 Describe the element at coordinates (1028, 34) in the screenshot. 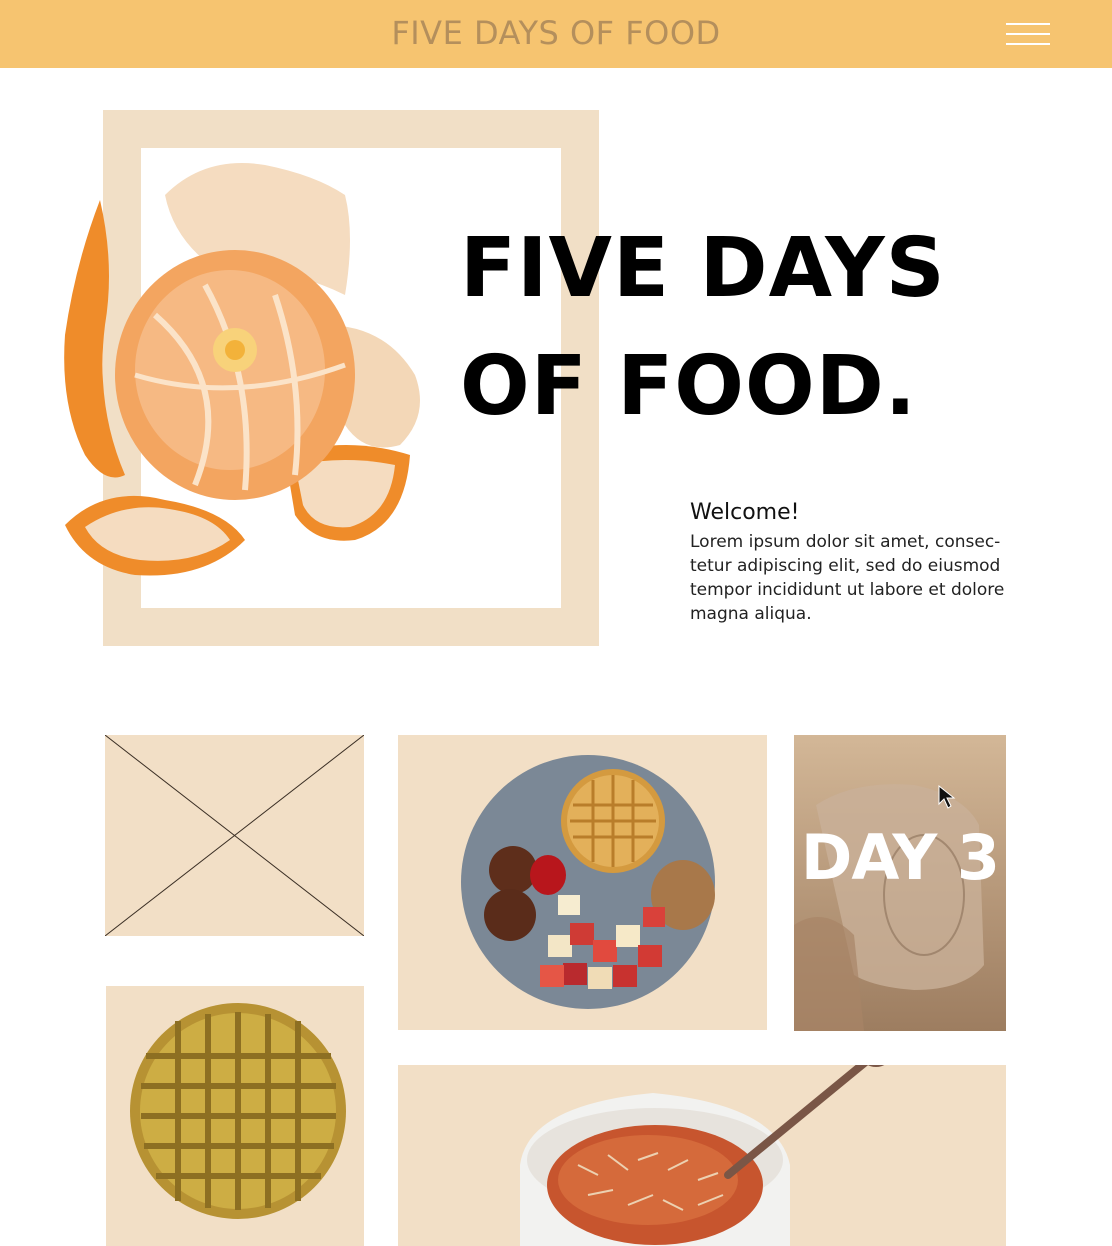

I see `hamburger-menu-icon` at that location.